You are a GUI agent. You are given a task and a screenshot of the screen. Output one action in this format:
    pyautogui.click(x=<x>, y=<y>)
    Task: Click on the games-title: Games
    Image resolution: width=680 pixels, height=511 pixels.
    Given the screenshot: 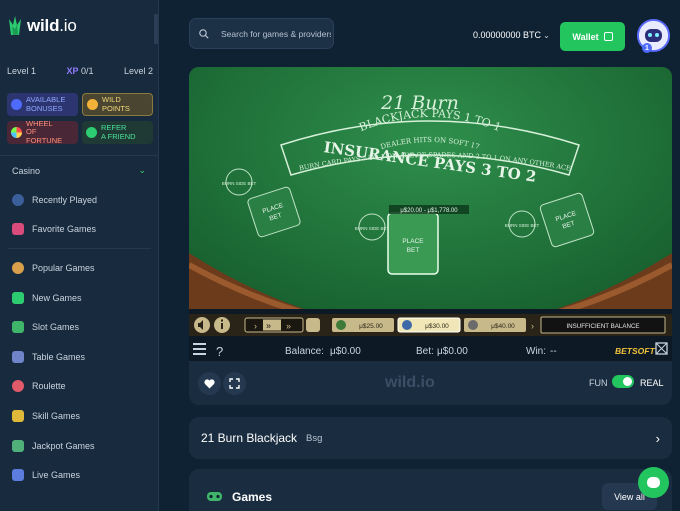 What is the action you would take?
    pyautogui.click(x=252, y=497)
    